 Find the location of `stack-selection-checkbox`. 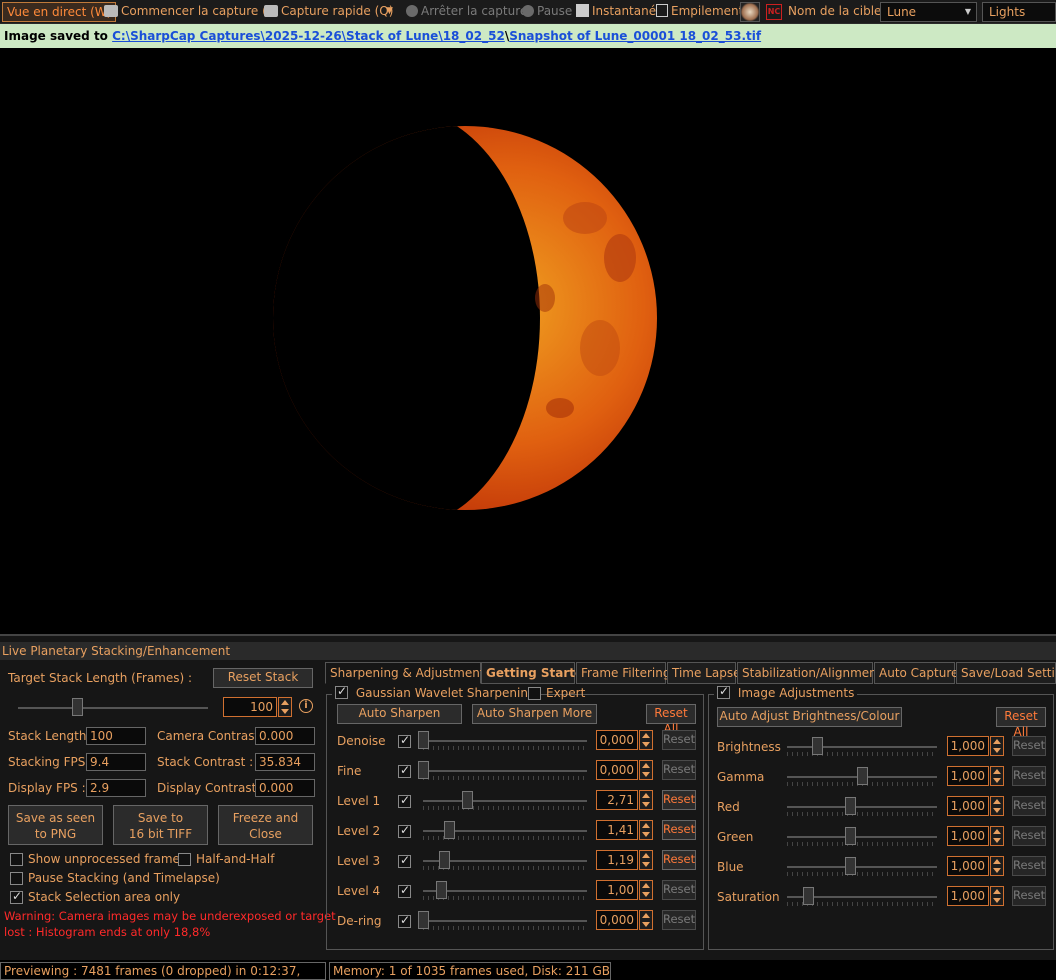

stack-selection-checkbox is located at coordinates (16, 896).